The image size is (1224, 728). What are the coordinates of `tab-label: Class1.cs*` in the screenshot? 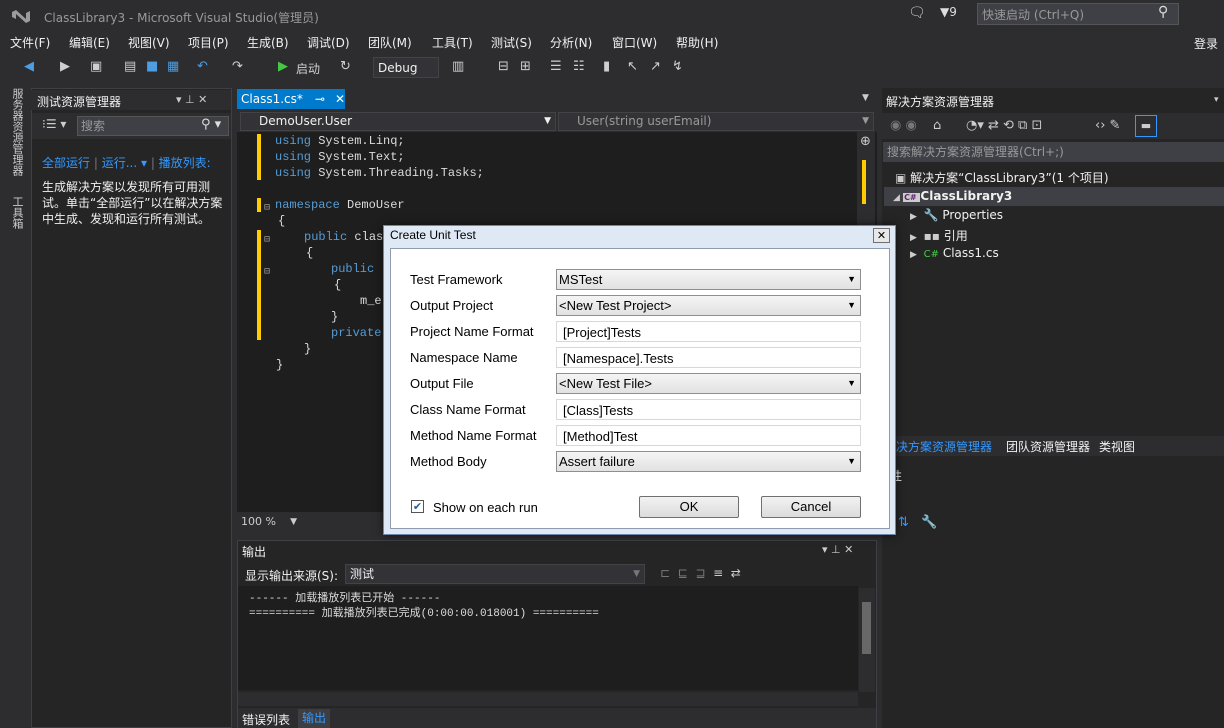 It's located at (272, 99).